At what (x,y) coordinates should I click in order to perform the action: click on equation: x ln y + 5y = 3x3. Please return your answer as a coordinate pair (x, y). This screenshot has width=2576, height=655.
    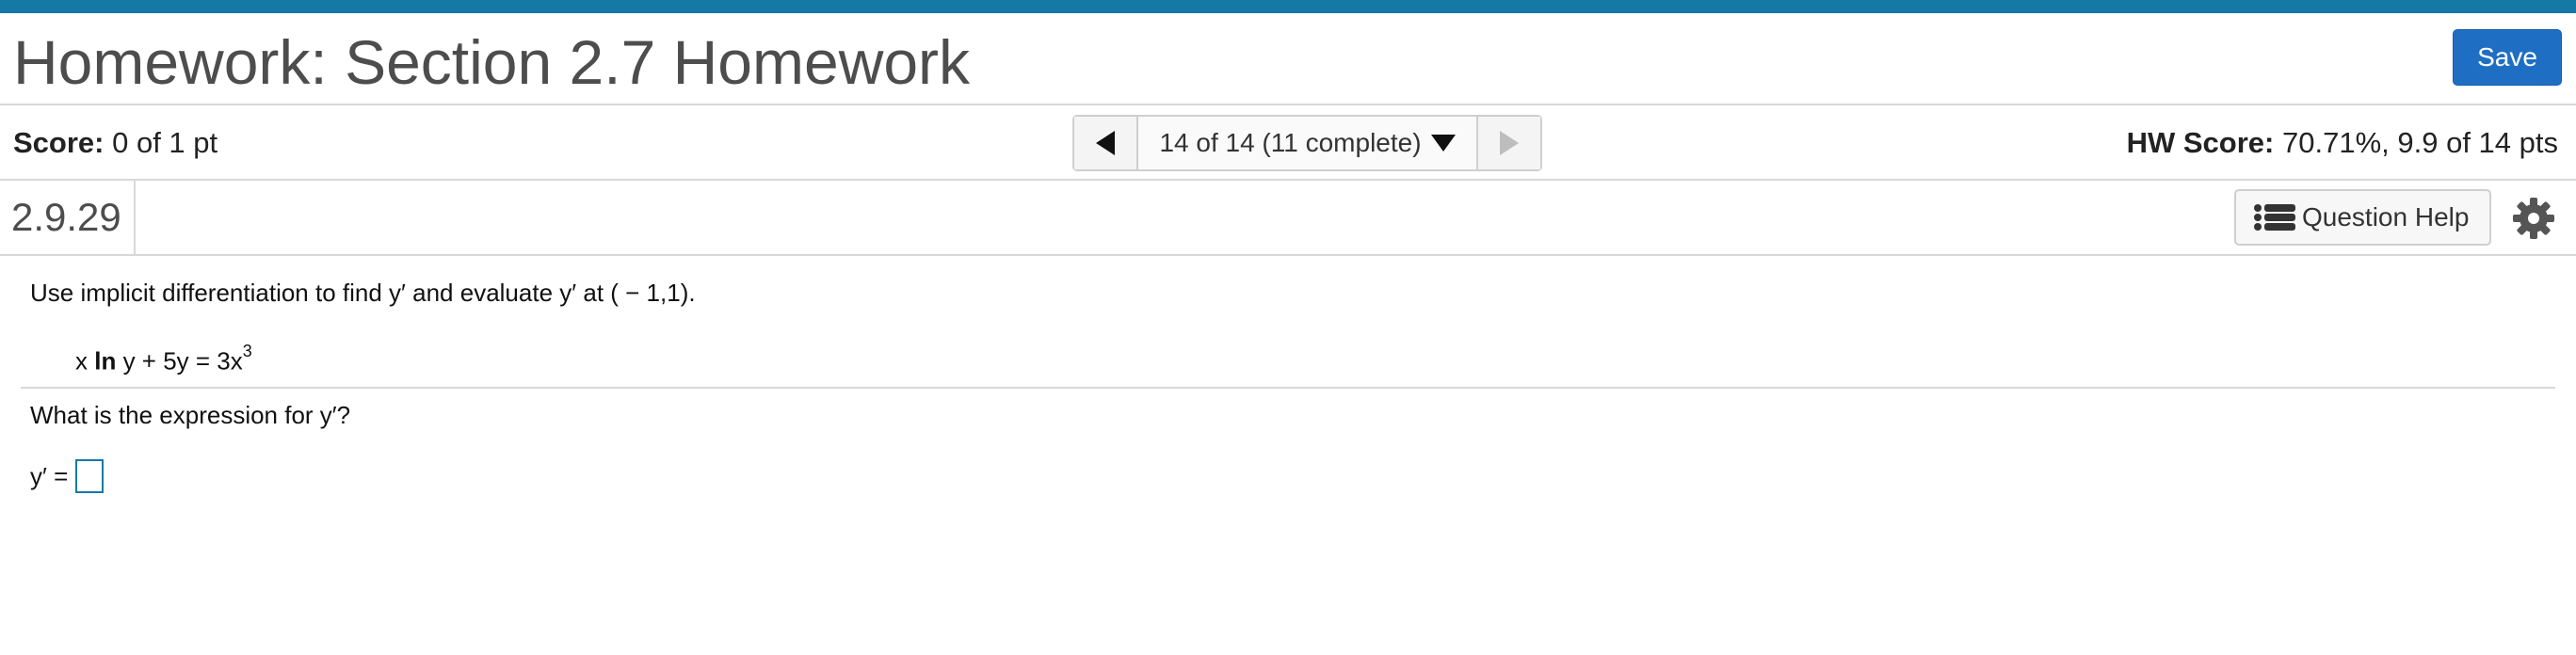
    Looking at the image, I should click on (163, 358).